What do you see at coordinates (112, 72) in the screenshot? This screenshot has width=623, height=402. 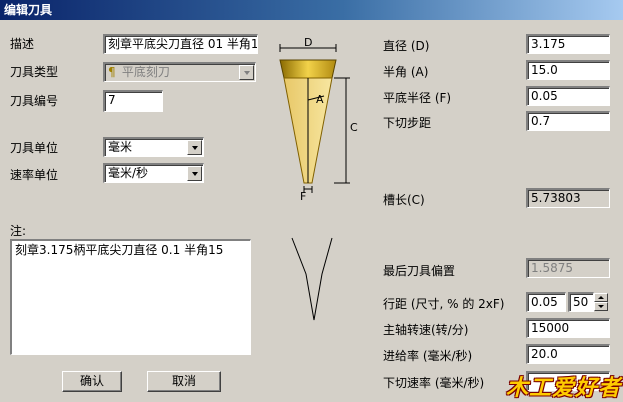 I see `tool-icon: ¶` at bounding box center [112, 72].